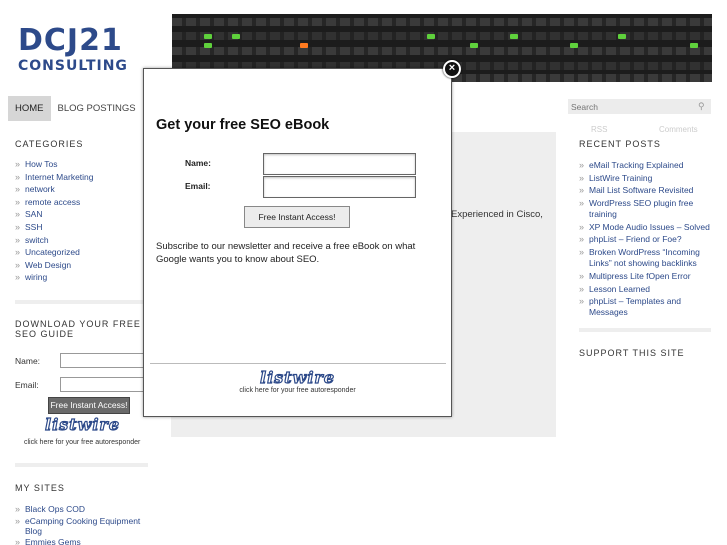 This screenshot has width=727, height=545. Describe the element at coordinates (82, 424) in the screenshot. I see `sidebar-listwire-logo: listwire` at that location.